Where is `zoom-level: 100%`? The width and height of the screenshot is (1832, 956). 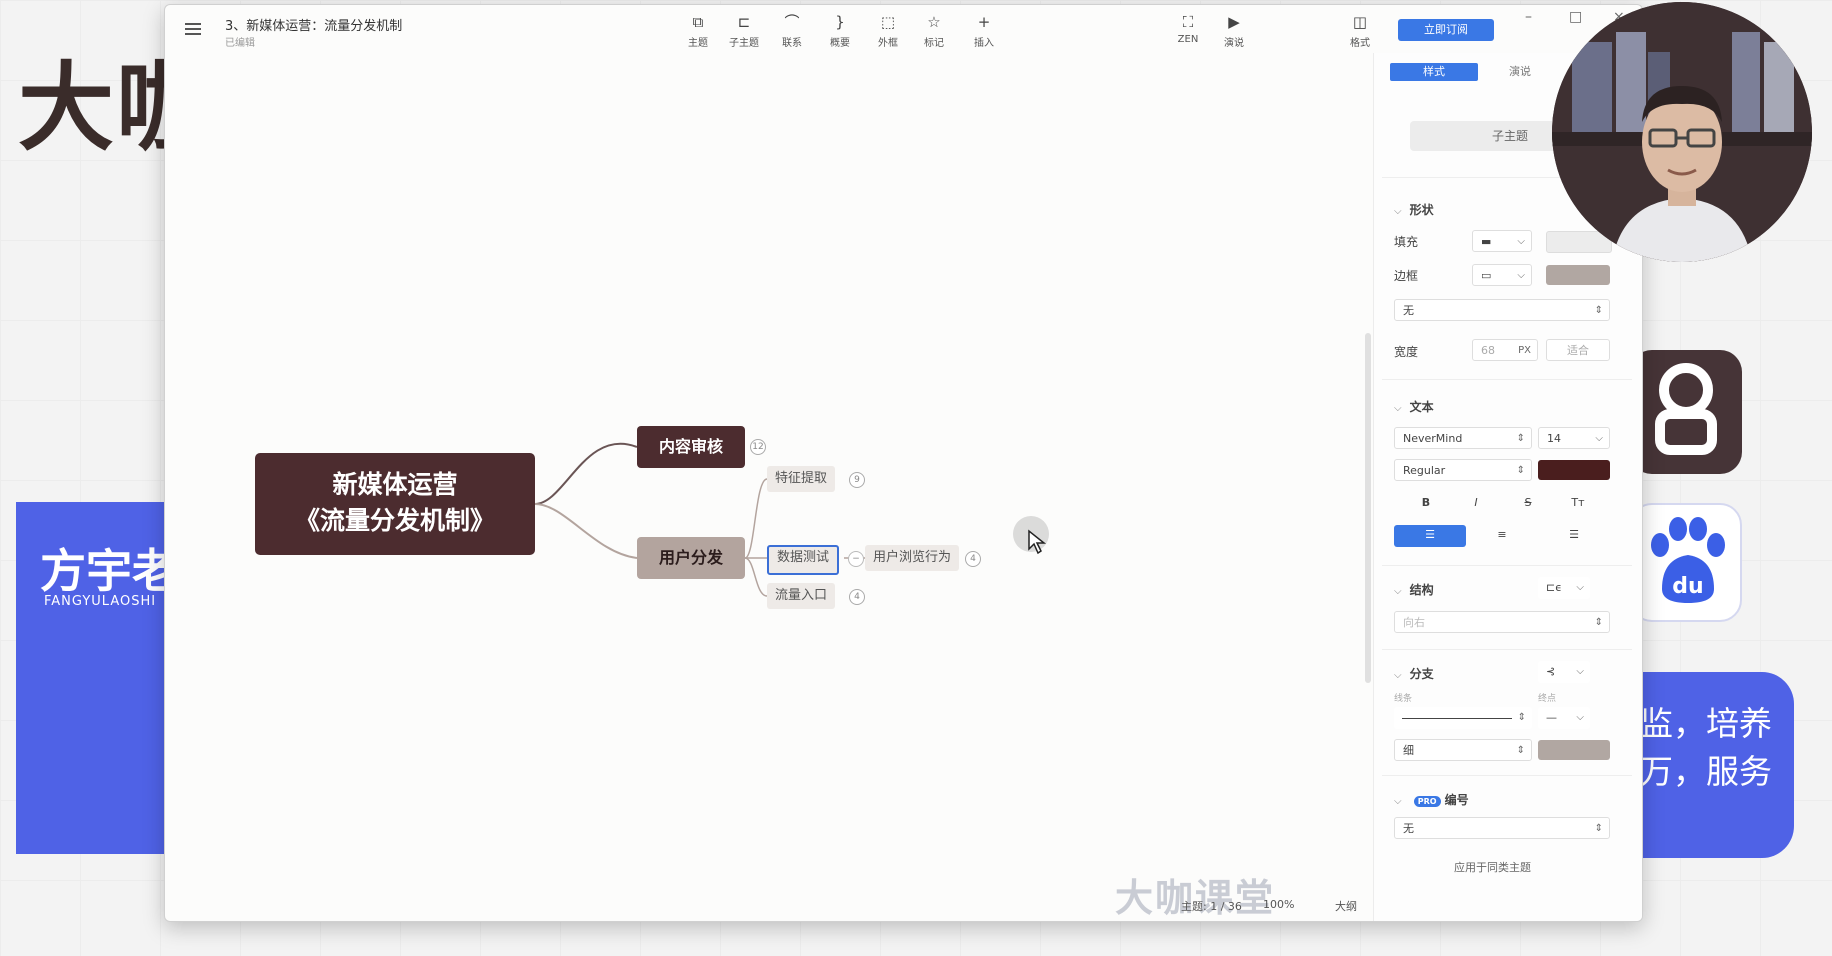
zoom-level: 100% is located at coordinates (1278, 904).